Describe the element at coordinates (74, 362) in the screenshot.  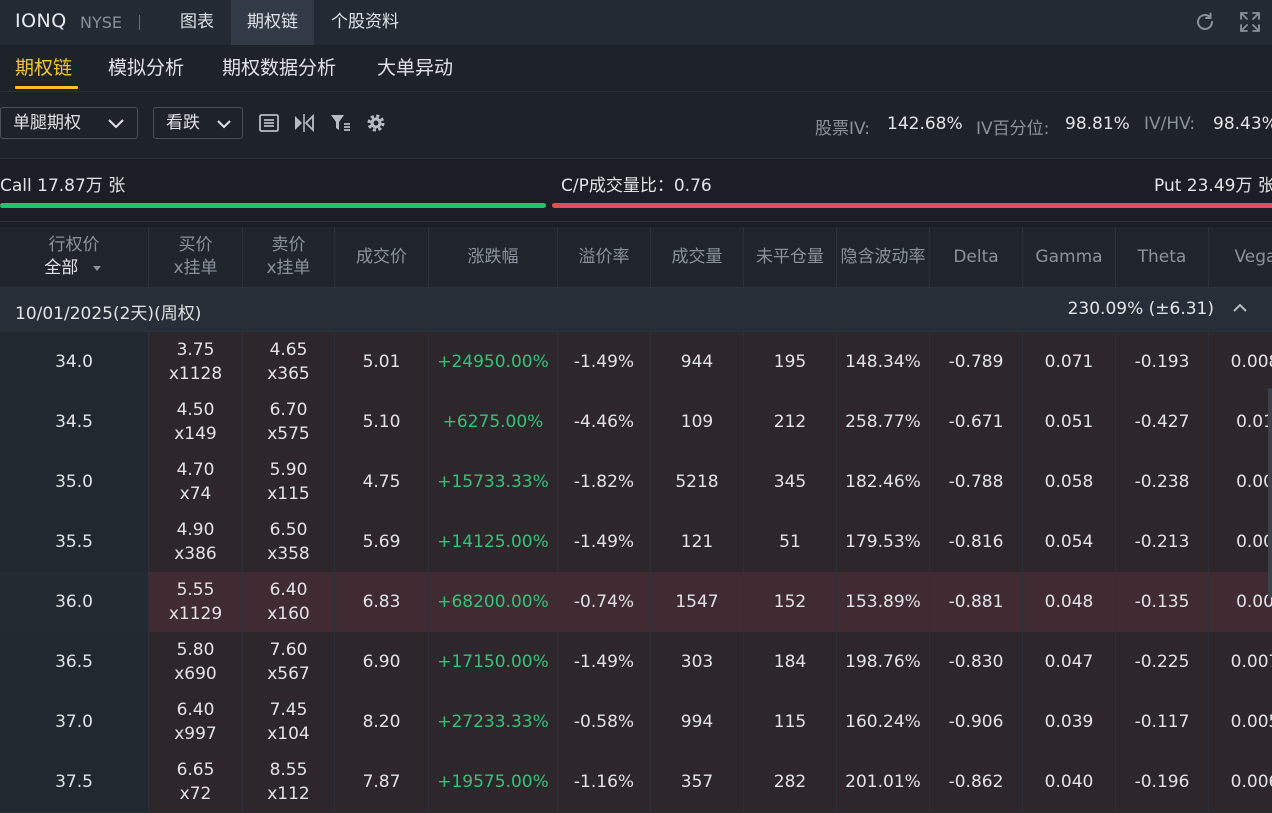
I see `strike-cell: 34.0` at that location.